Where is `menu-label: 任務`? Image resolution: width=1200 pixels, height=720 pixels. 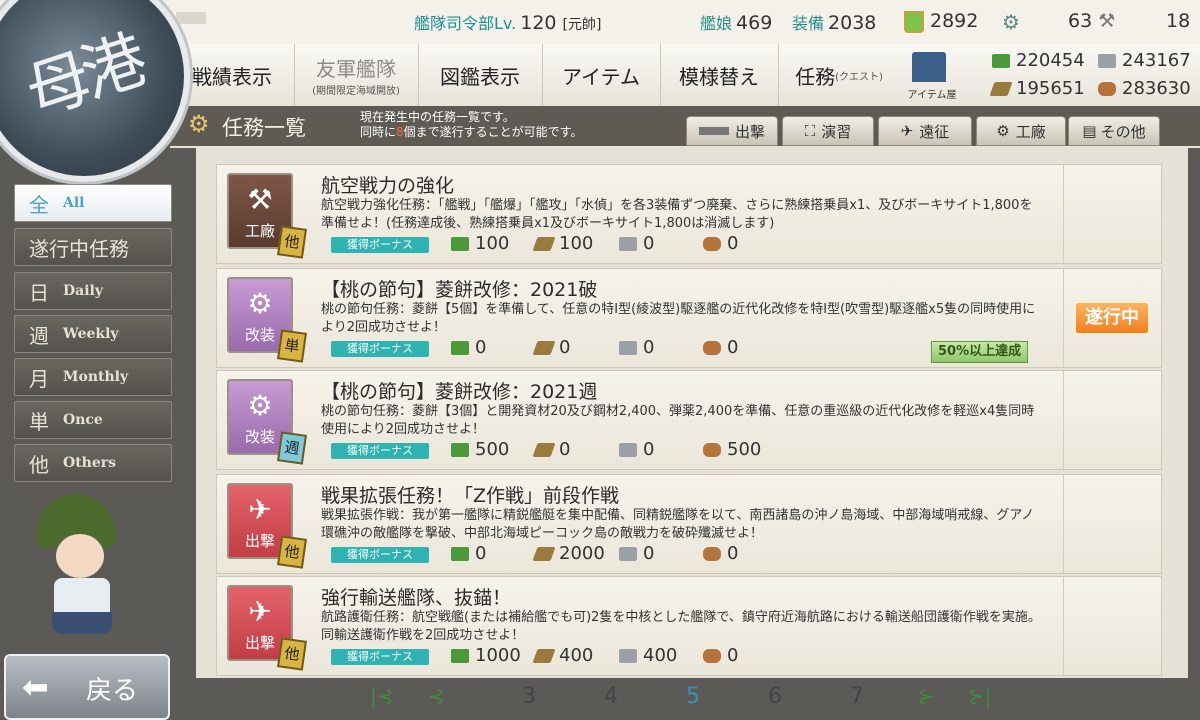 menu-label: 任務 is located at coordinates (815, 76).